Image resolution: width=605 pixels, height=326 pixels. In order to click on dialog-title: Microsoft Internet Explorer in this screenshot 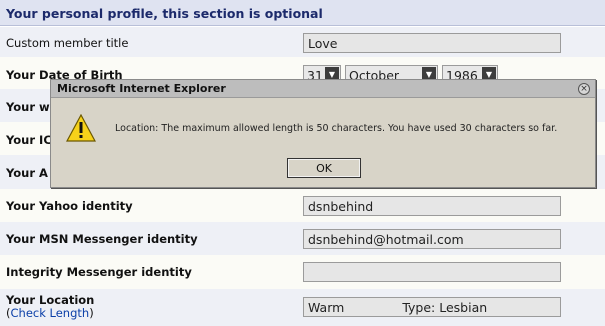, I will do `click(323, 89)`.